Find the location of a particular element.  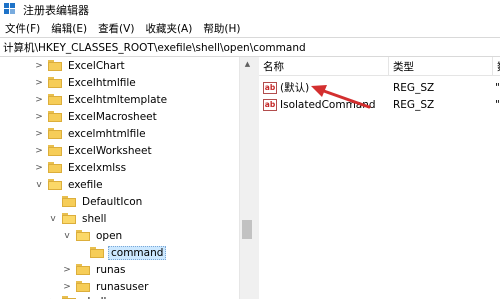

value-name-cell: ab IsolatedCommand is located at coordinates (319, 104).